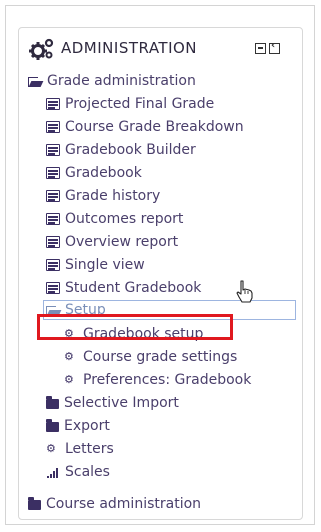 The height and width of the screenshot is (532, 321). I want to click on tree-item-label: Overview report, so click(122, 242).